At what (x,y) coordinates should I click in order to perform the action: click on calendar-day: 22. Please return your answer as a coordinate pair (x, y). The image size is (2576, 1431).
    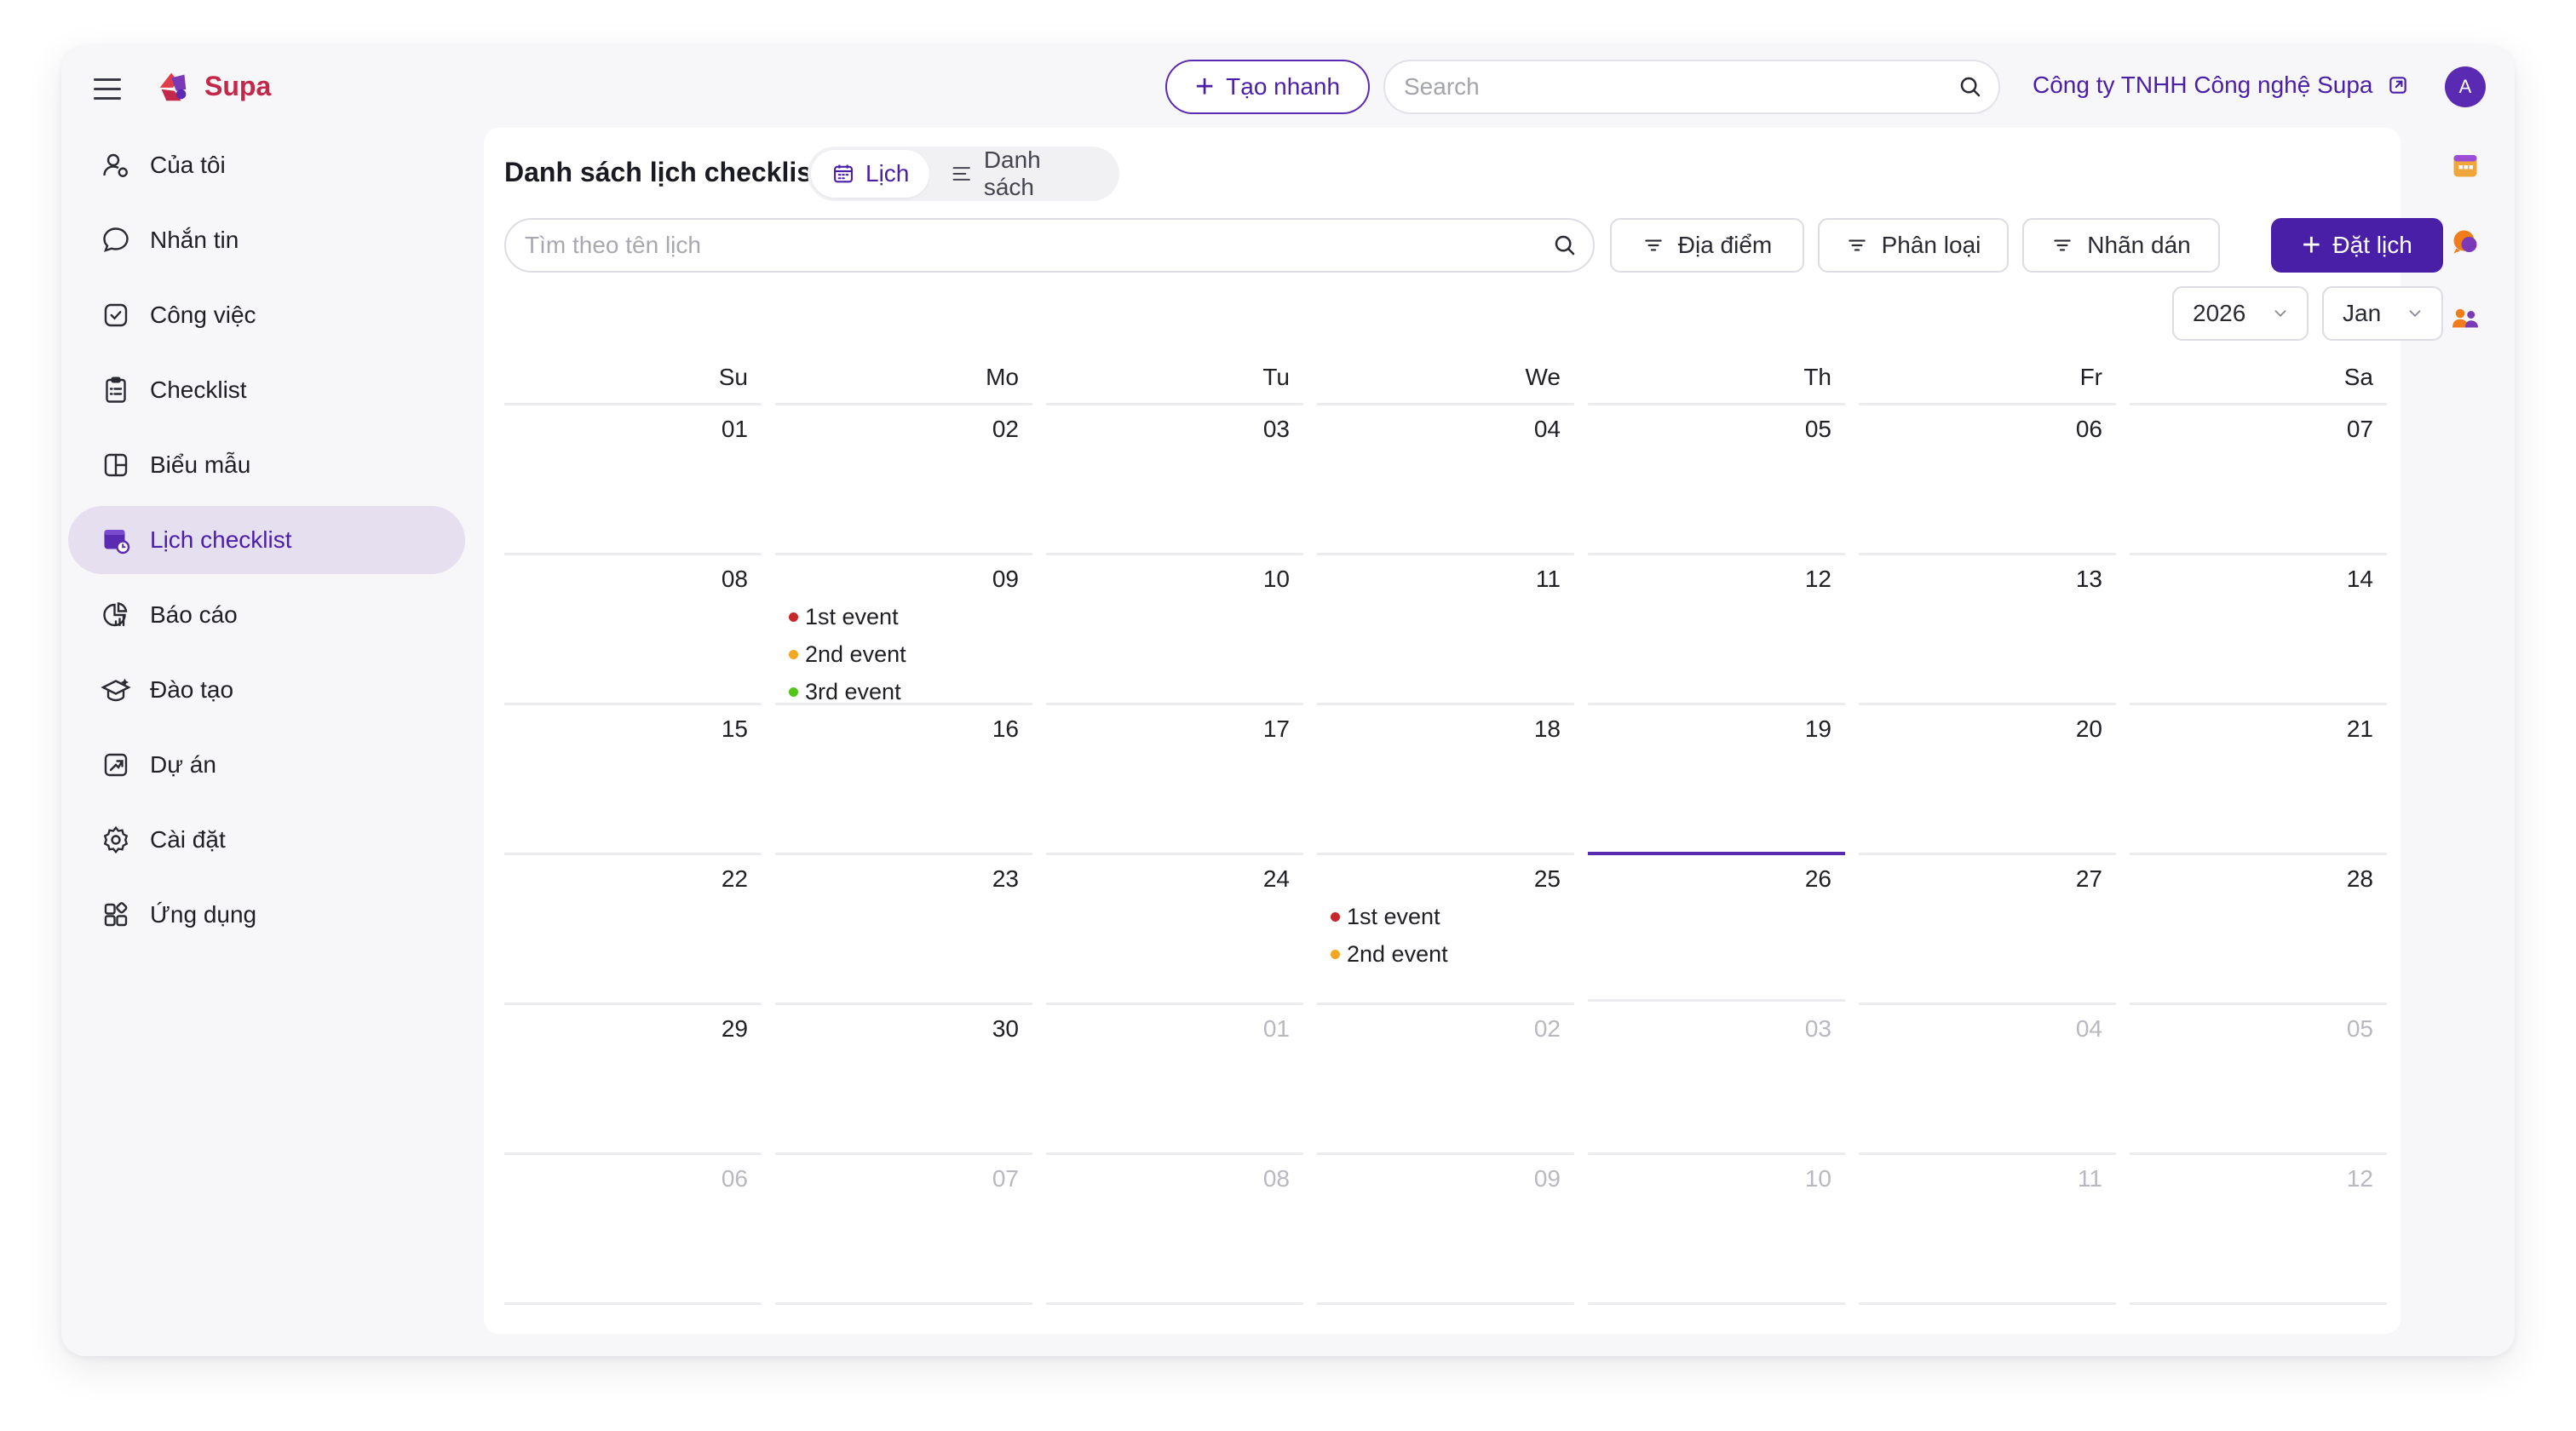
    Looking at the image, I should click on (633, 930).